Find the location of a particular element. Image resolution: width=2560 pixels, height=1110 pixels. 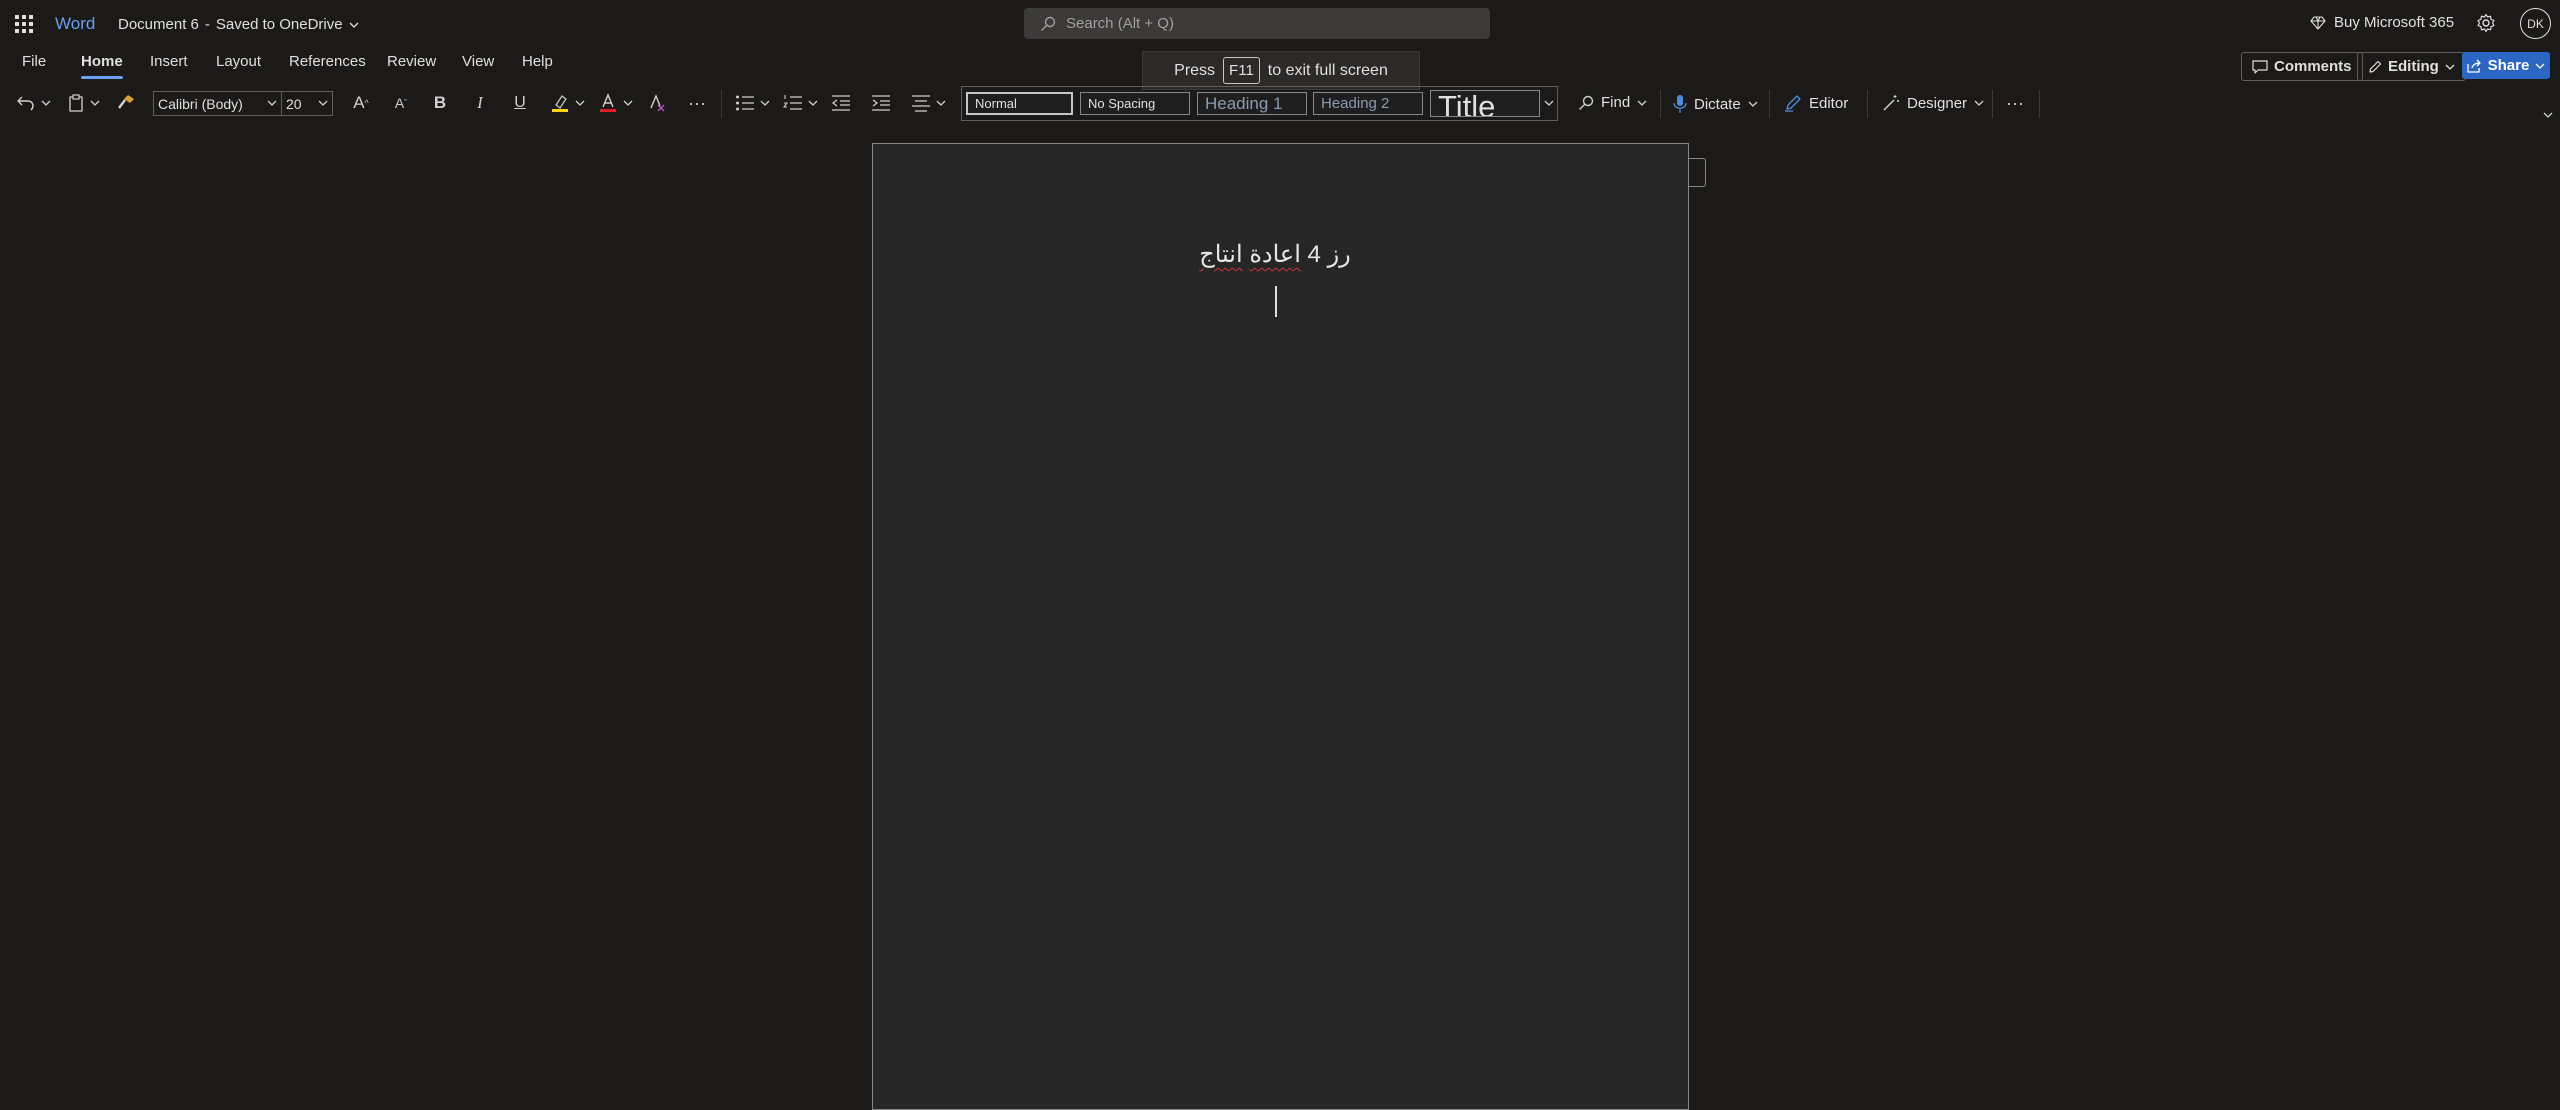

tab-home: Home is located at coordinates (102, 66).